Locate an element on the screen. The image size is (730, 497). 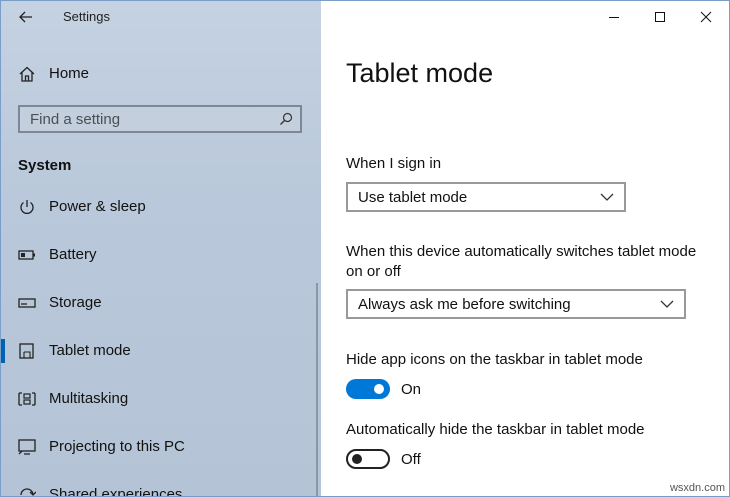
projecting-icon is located at coordinates (27, 447).